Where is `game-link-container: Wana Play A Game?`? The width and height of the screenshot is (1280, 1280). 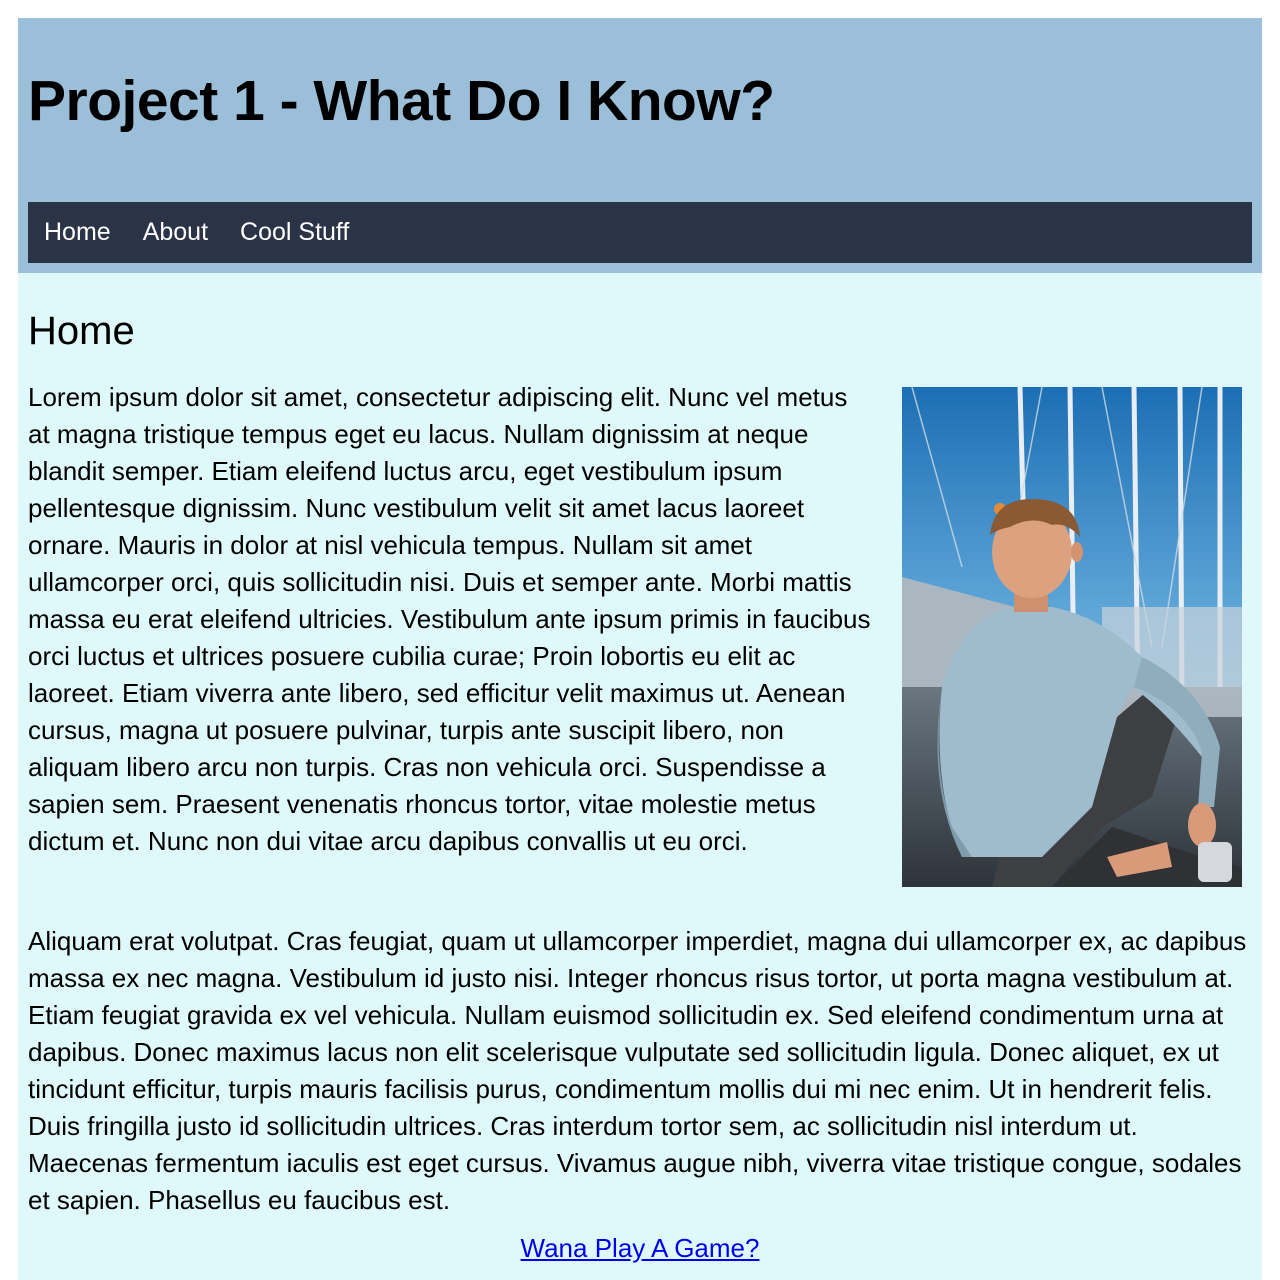 game-link-container: Wana Play A Game? is located at coordinates (640, 1248).